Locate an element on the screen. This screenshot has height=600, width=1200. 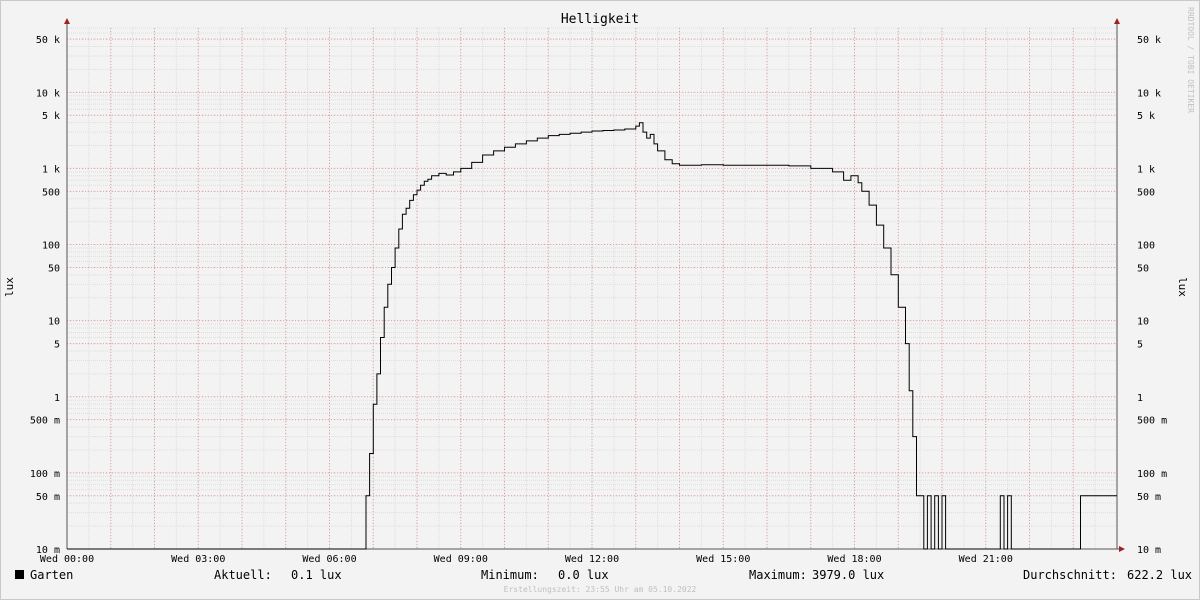
x-tick-label: Wed 03:00 is located at coordinates (198, 559).